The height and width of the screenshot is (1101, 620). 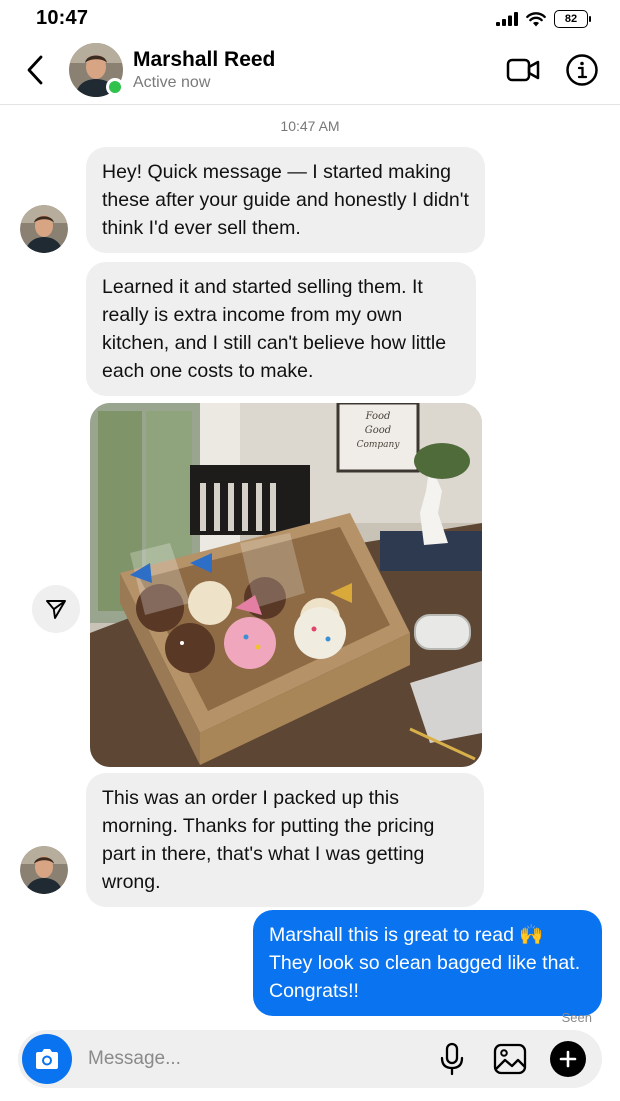 I want to click on share-button, so click(x=56, y=609).